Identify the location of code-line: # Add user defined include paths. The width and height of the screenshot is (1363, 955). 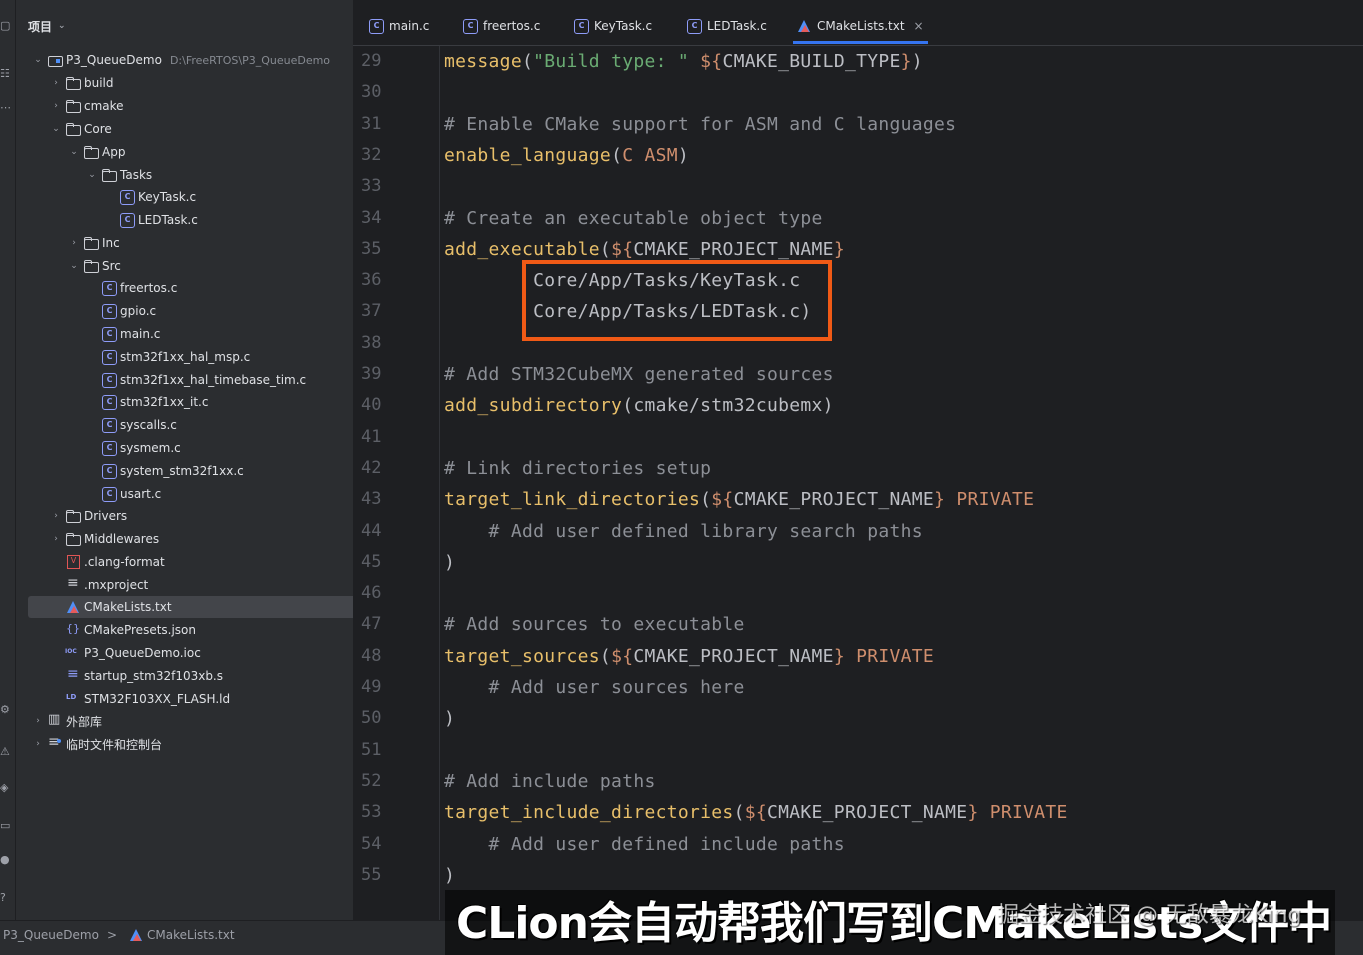
(644, 844).